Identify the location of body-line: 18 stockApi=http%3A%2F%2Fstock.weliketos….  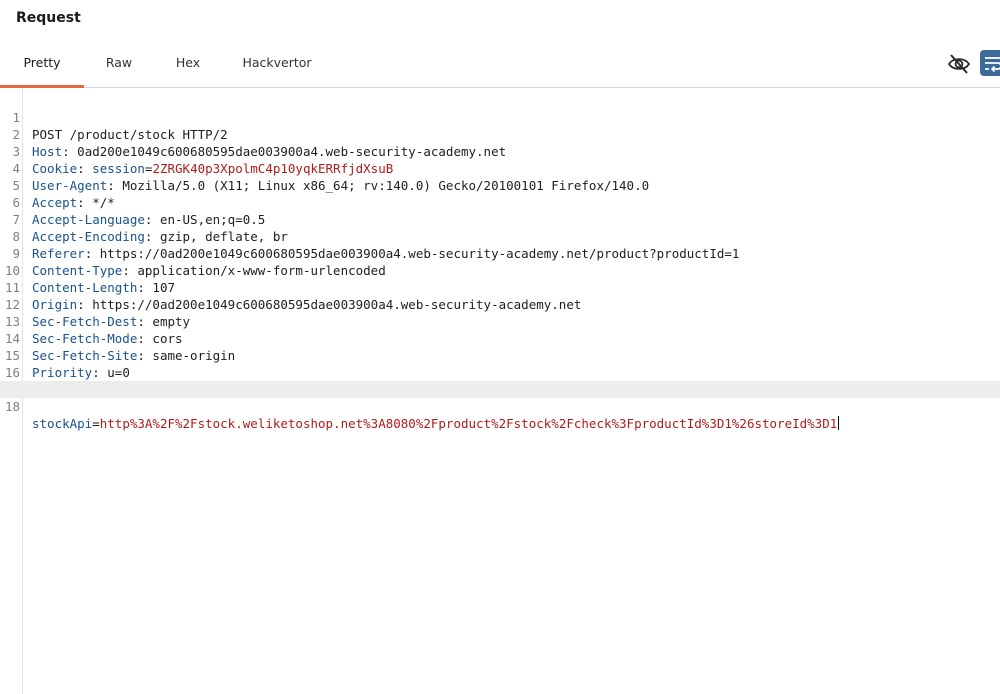
(500, 406).